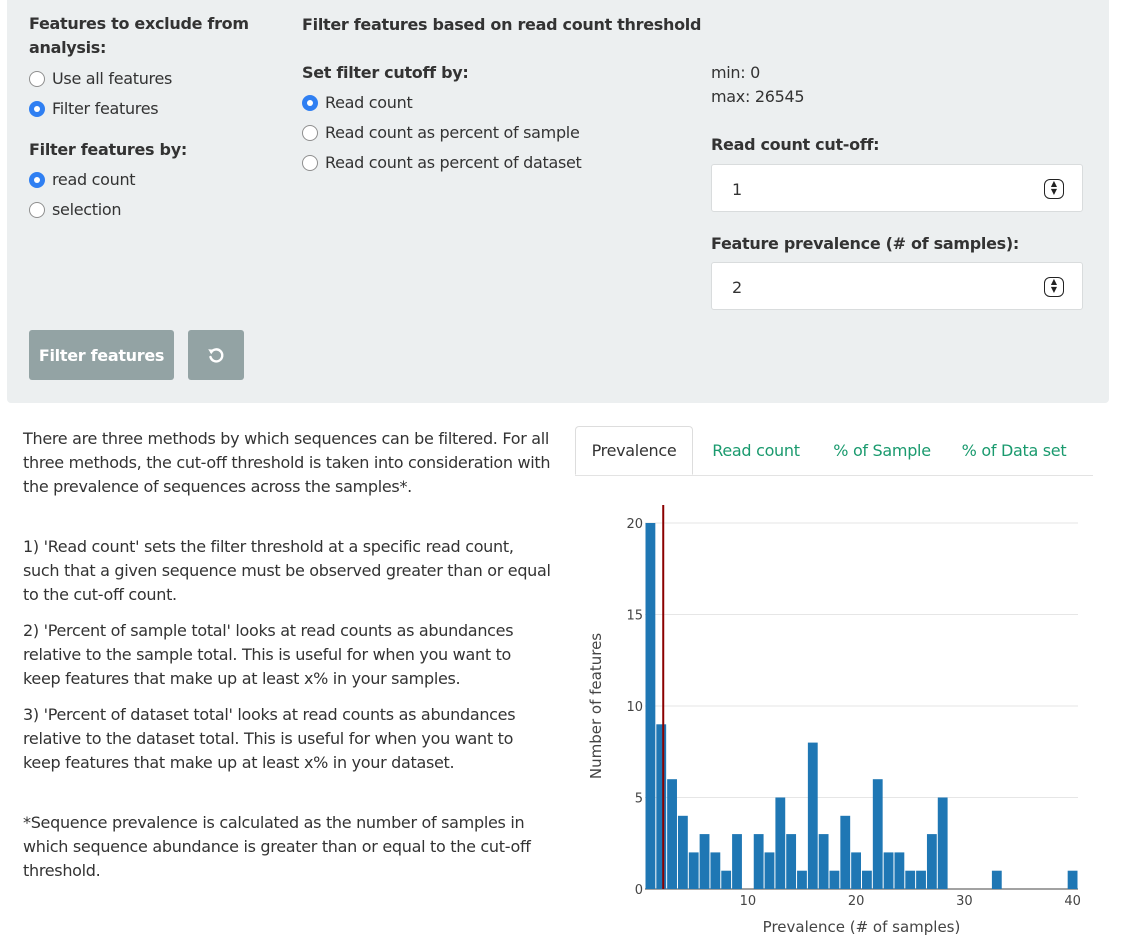 This screenshot has width=1121, height=936. Describe the element at coordinates (639, 890) in the screenshot. I see `y-tick-label: 0` at that location.